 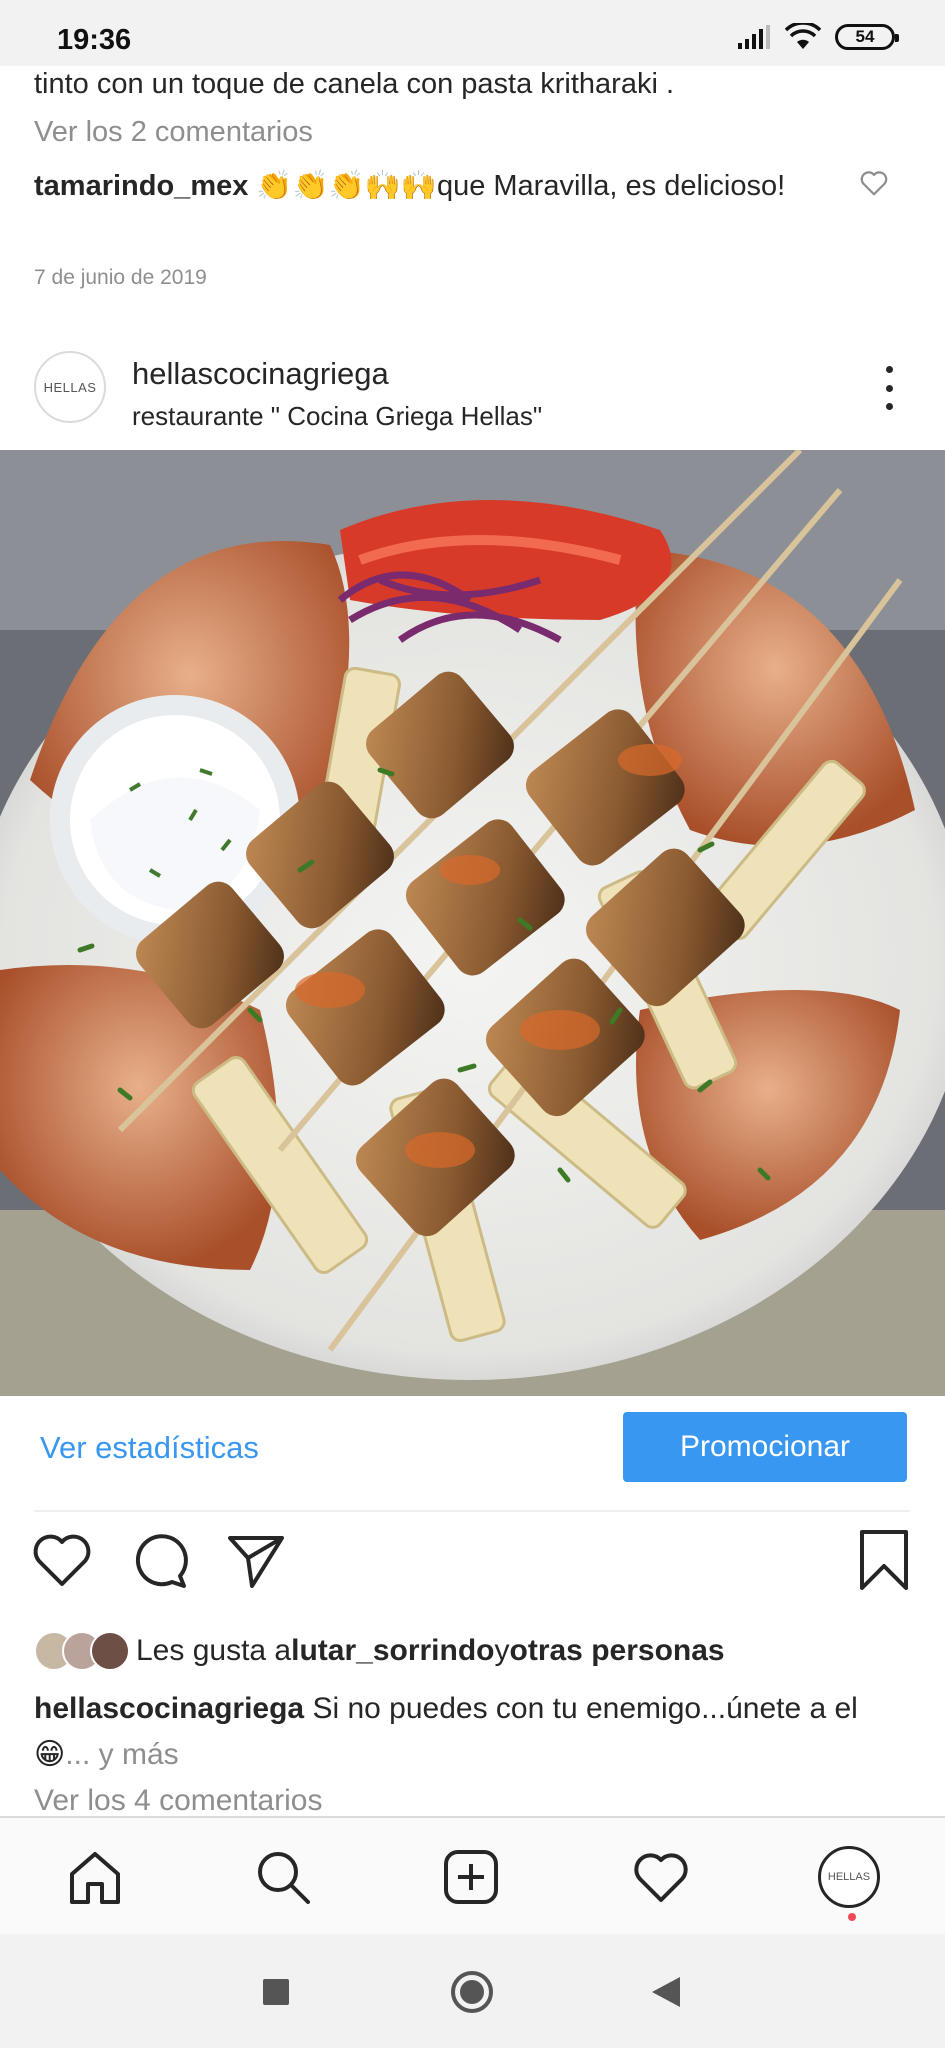 What do you see at coordinates (392, 1651) in the screenshot?
I see `liker-username: lutar_sorrindo` at bounding box center [392, 1651].